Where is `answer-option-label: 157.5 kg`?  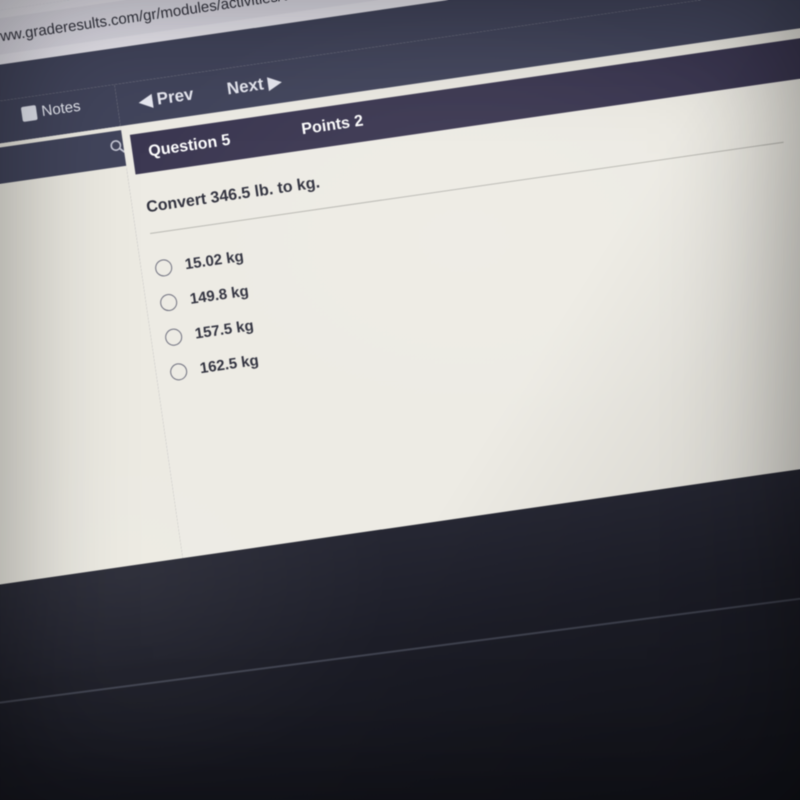 answer-option-label: 157.5 kg is located at coordinates (224, 330).